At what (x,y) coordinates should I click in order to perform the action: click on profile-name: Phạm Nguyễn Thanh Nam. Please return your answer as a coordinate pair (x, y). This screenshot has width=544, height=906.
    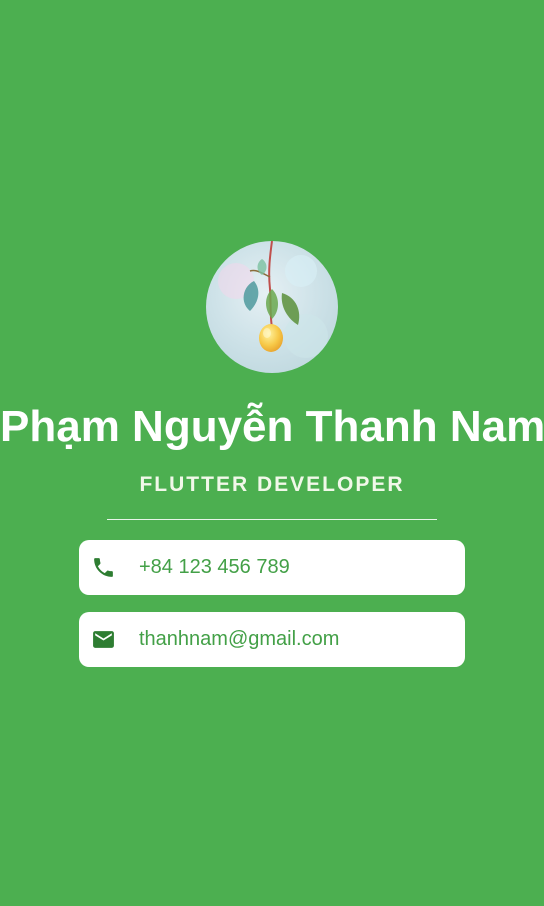
    Looking at the image, I should click on (272, 426).